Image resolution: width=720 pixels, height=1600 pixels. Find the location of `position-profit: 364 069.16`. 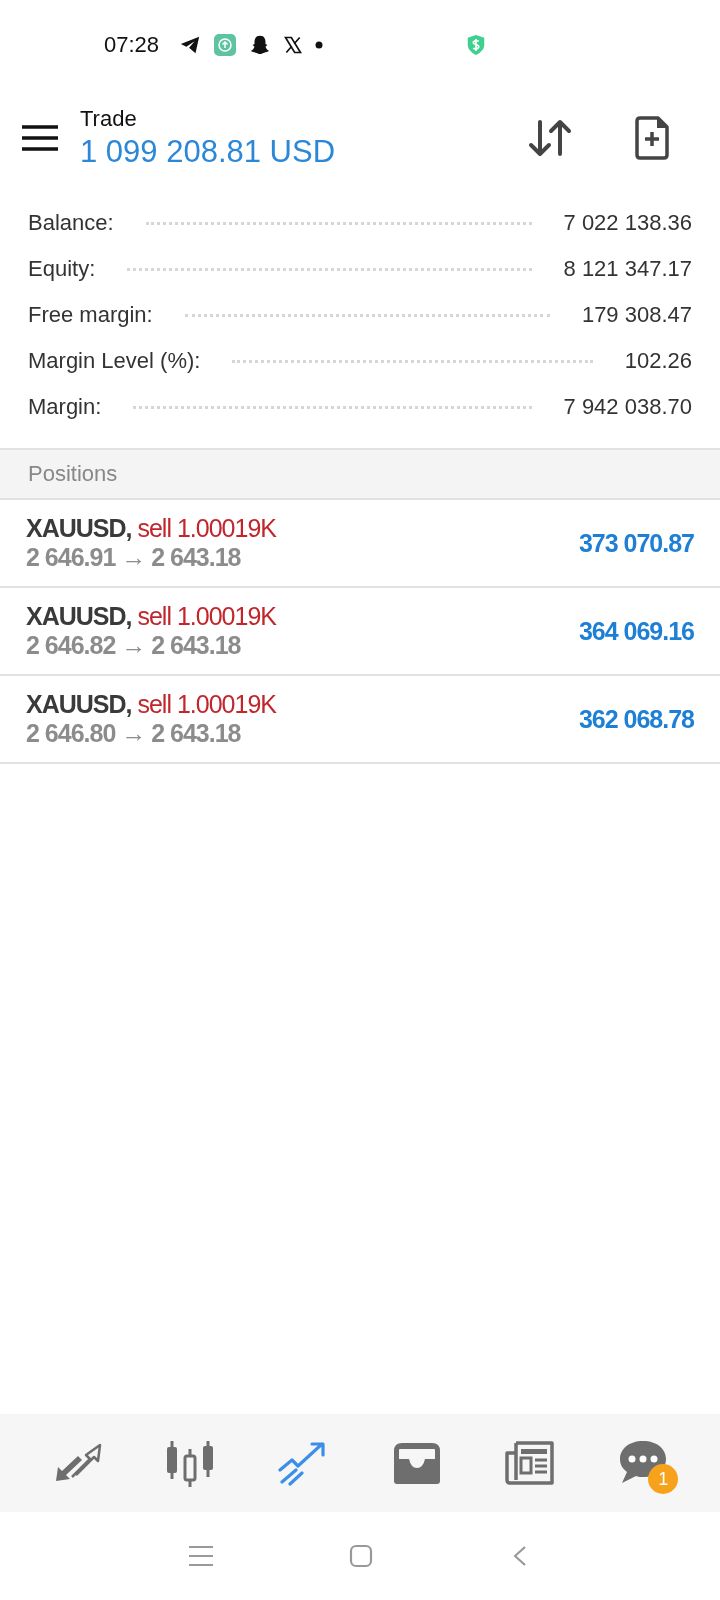

position-profit: 364 069.16 is located at coordinates (636, 631).